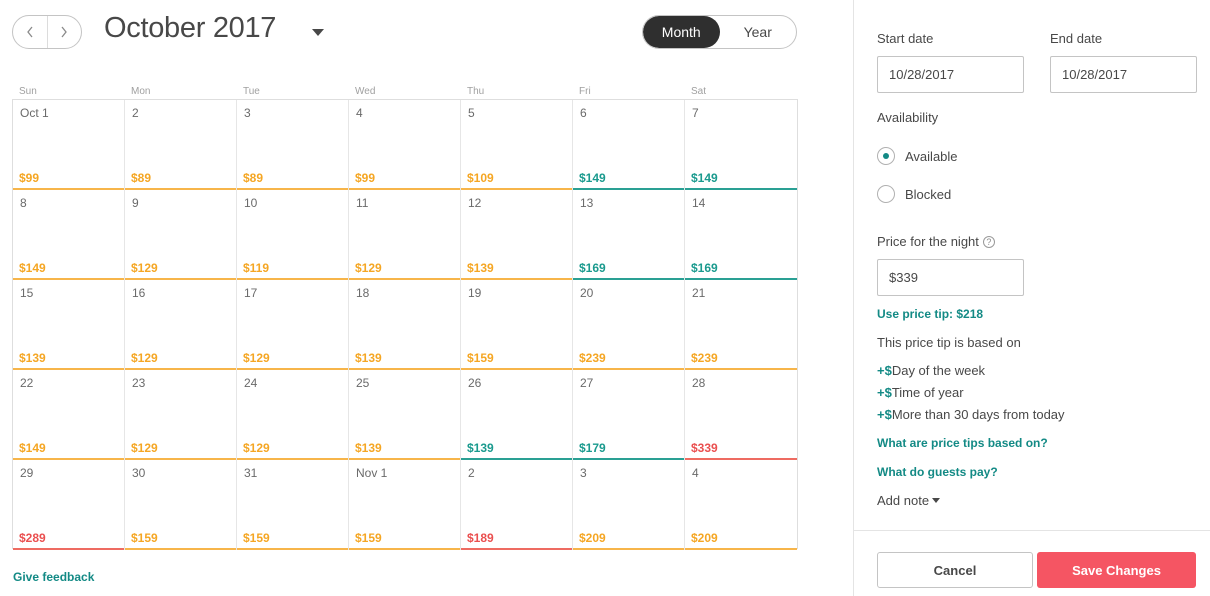 The height and width of the screenshot is (596, 1210). I want to click on calendar-day-cell: 8 $149, so click(69, 235).